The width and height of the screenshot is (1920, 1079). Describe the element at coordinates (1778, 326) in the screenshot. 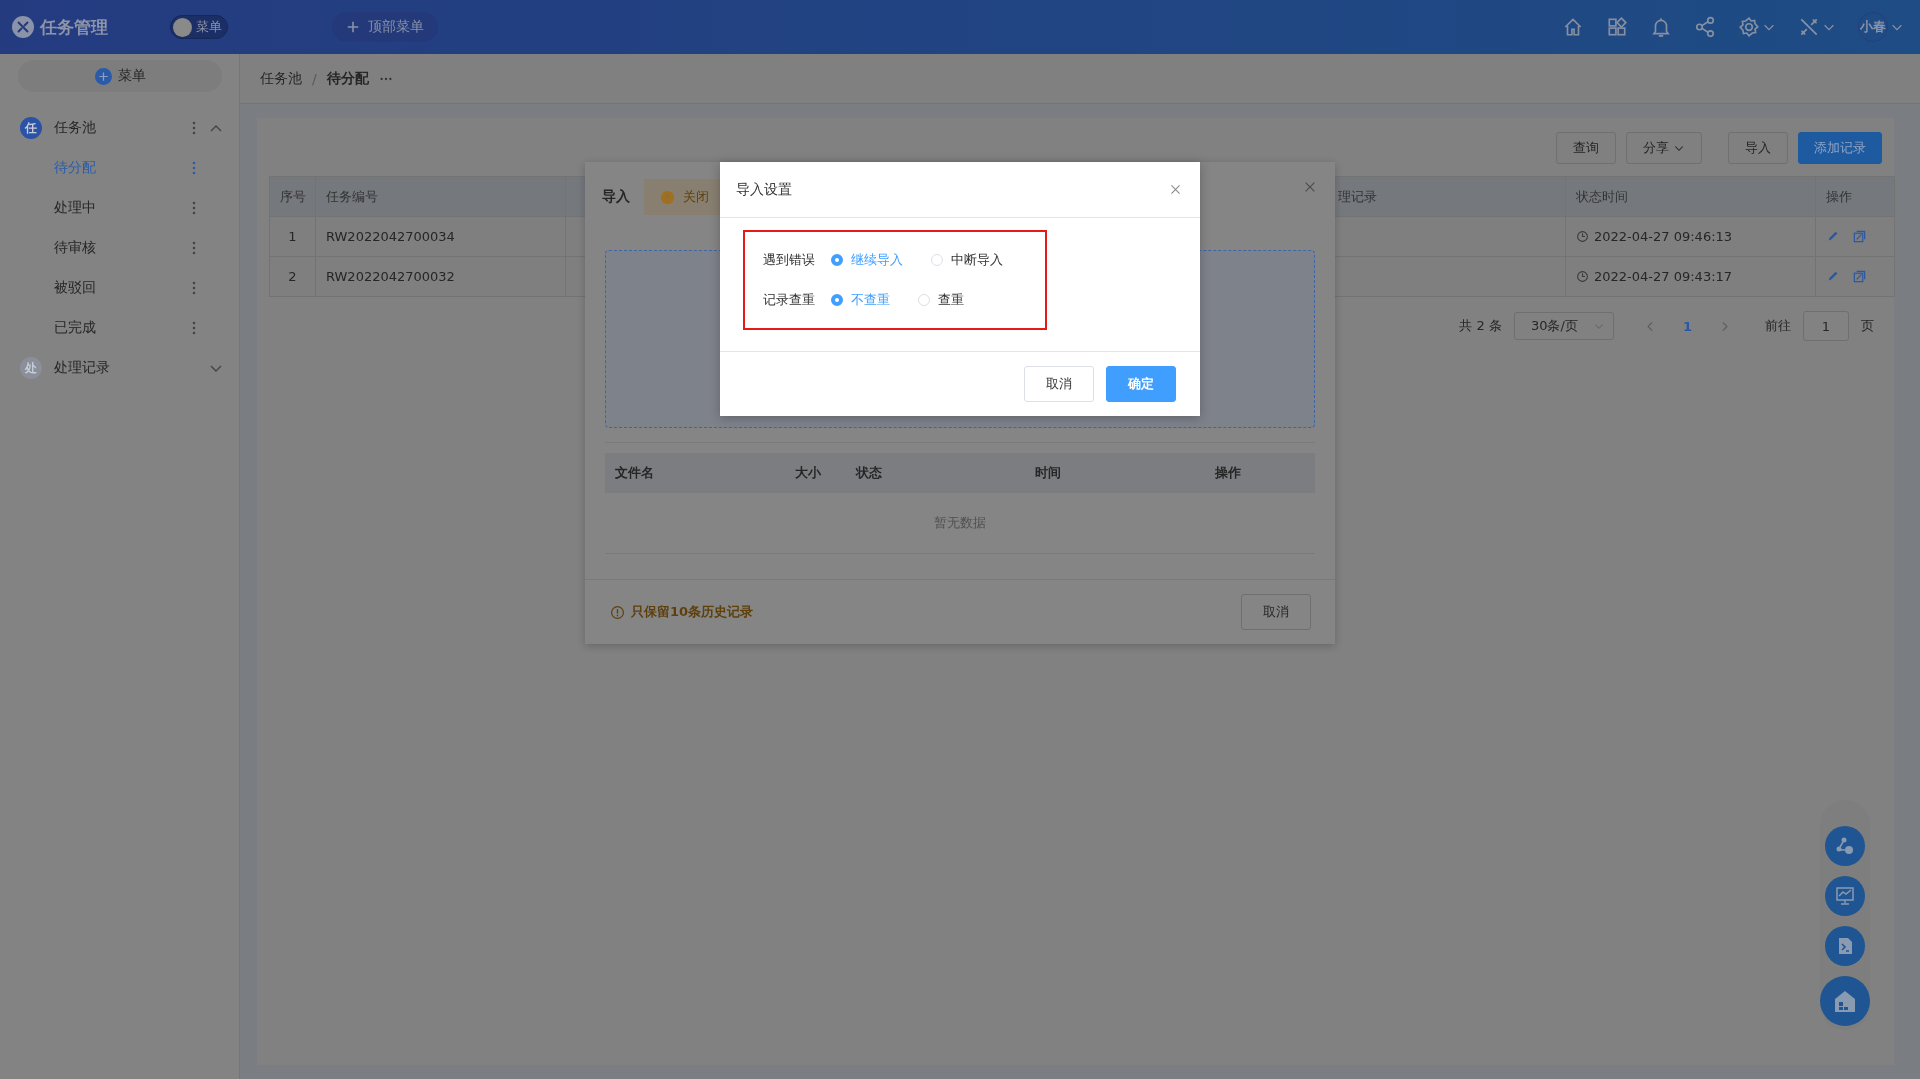

I see `goto-label: 前往` at that location.